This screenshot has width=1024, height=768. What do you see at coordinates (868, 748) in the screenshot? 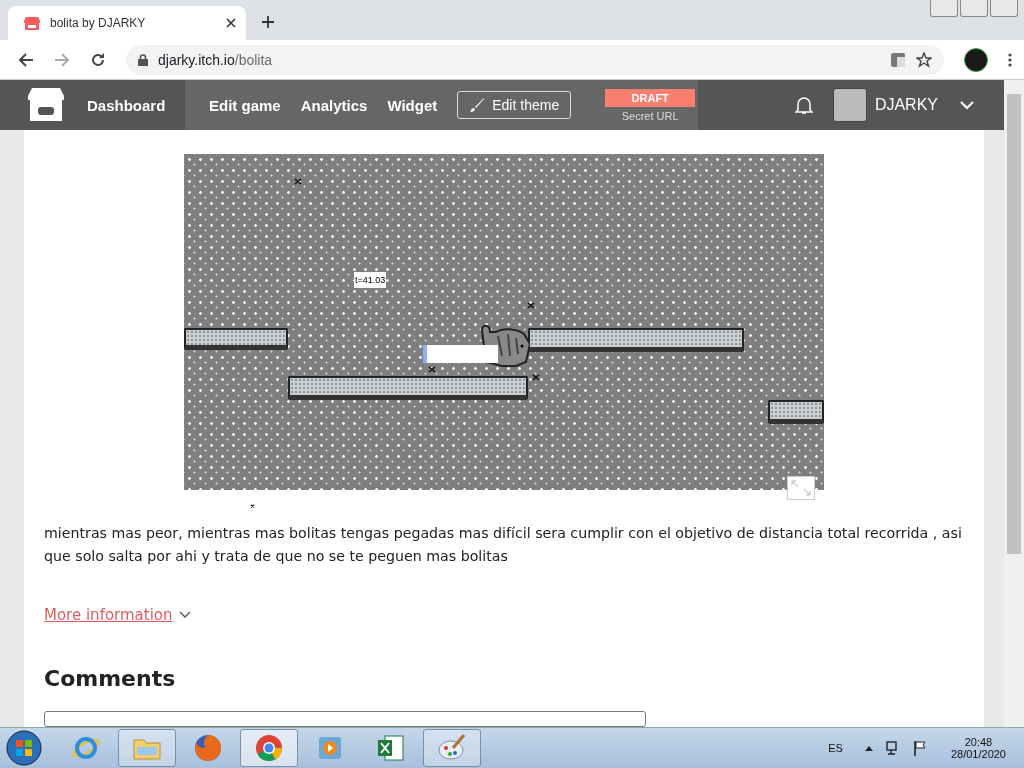
I see `caret-up-icon` at bounding box center [868, 748].